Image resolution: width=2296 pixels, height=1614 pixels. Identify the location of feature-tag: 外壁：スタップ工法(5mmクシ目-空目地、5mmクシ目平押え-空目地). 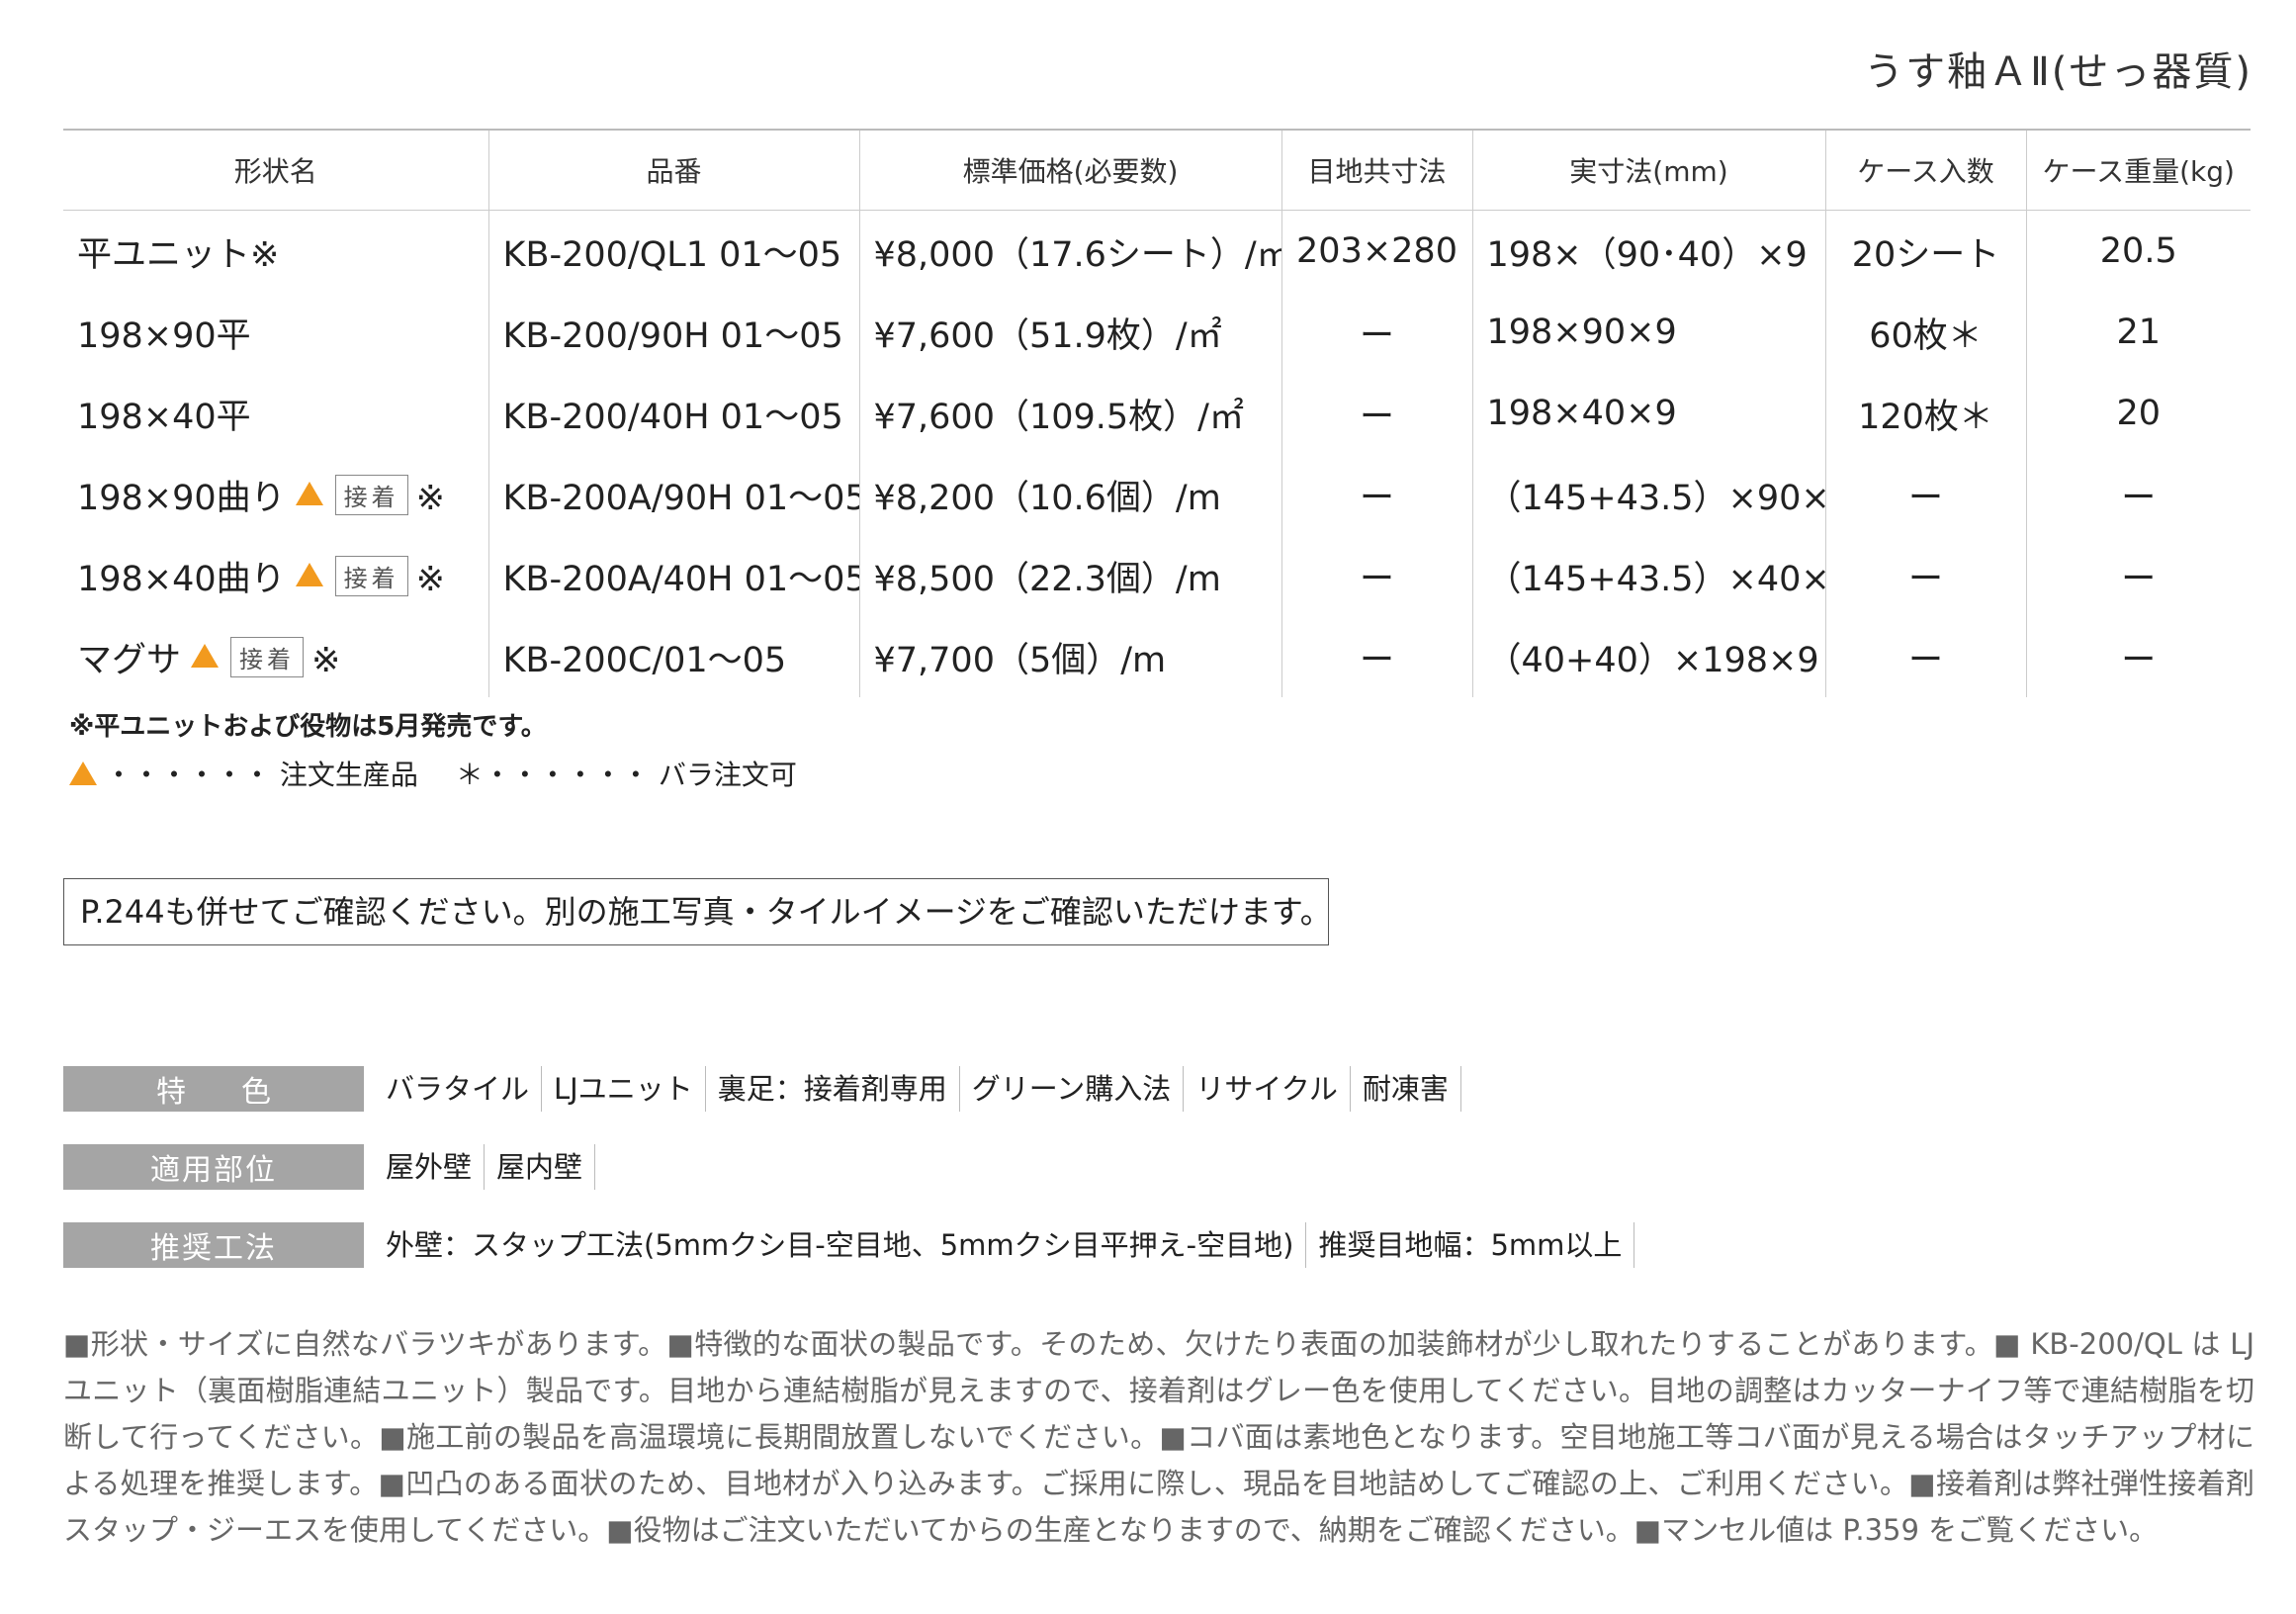
(846, 1245).